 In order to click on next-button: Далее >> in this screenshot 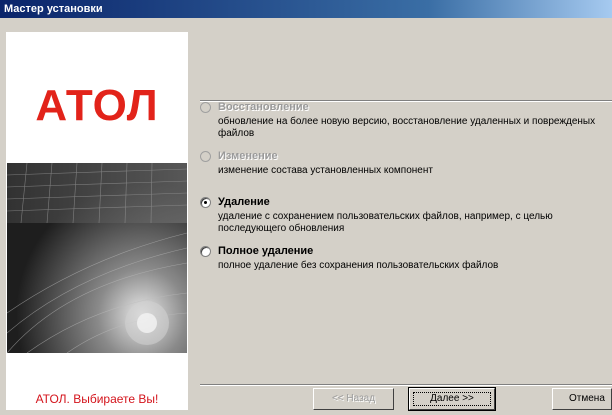, I will do `click(452, 399)`.